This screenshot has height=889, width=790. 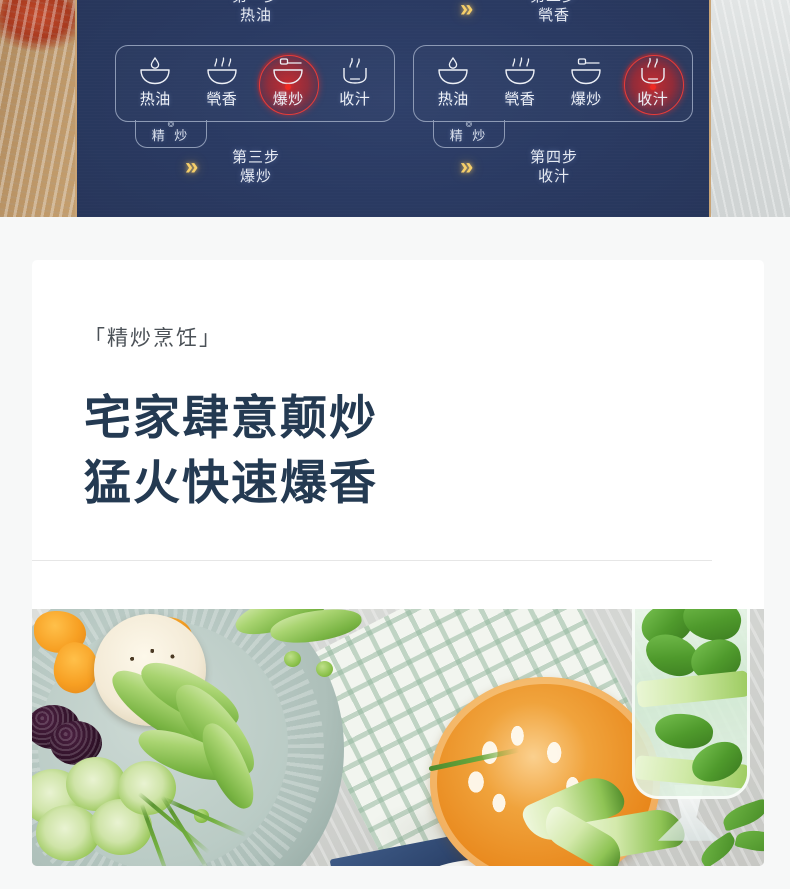 I want to click on mode-item-bianxiang-2: 煢香, so click(x=520, y=84).